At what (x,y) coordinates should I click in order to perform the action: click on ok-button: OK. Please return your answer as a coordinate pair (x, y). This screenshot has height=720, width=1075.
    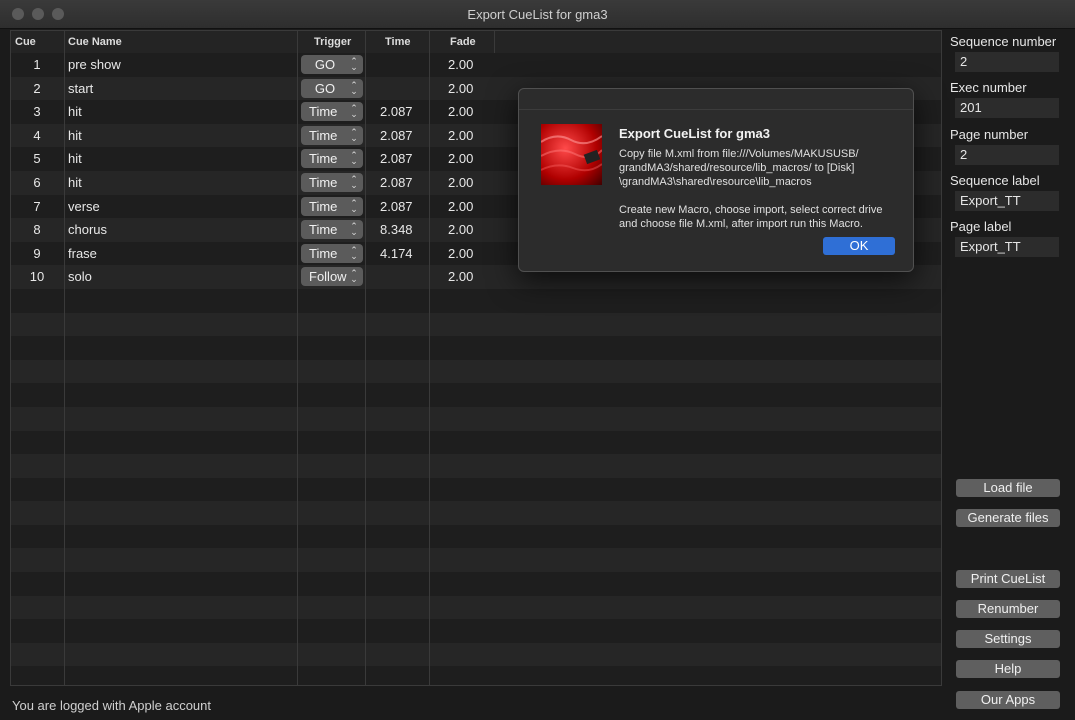
    Looking at the image, I should click on (859, 246).